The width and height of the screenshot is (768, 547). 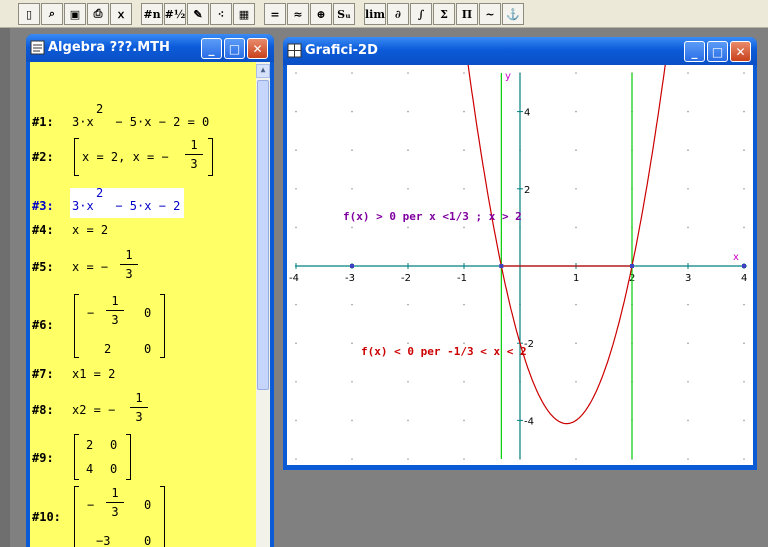 I want to click on toolbar-buttons: ▯ ⌕ ▣ ⎙ ｘ #n #½ ✎ ⁖ ▦ = ≈ ⊕ Sᵤ lim ∂ ∫ Σ Π ~ ⚓, so click(x=271, y=14).